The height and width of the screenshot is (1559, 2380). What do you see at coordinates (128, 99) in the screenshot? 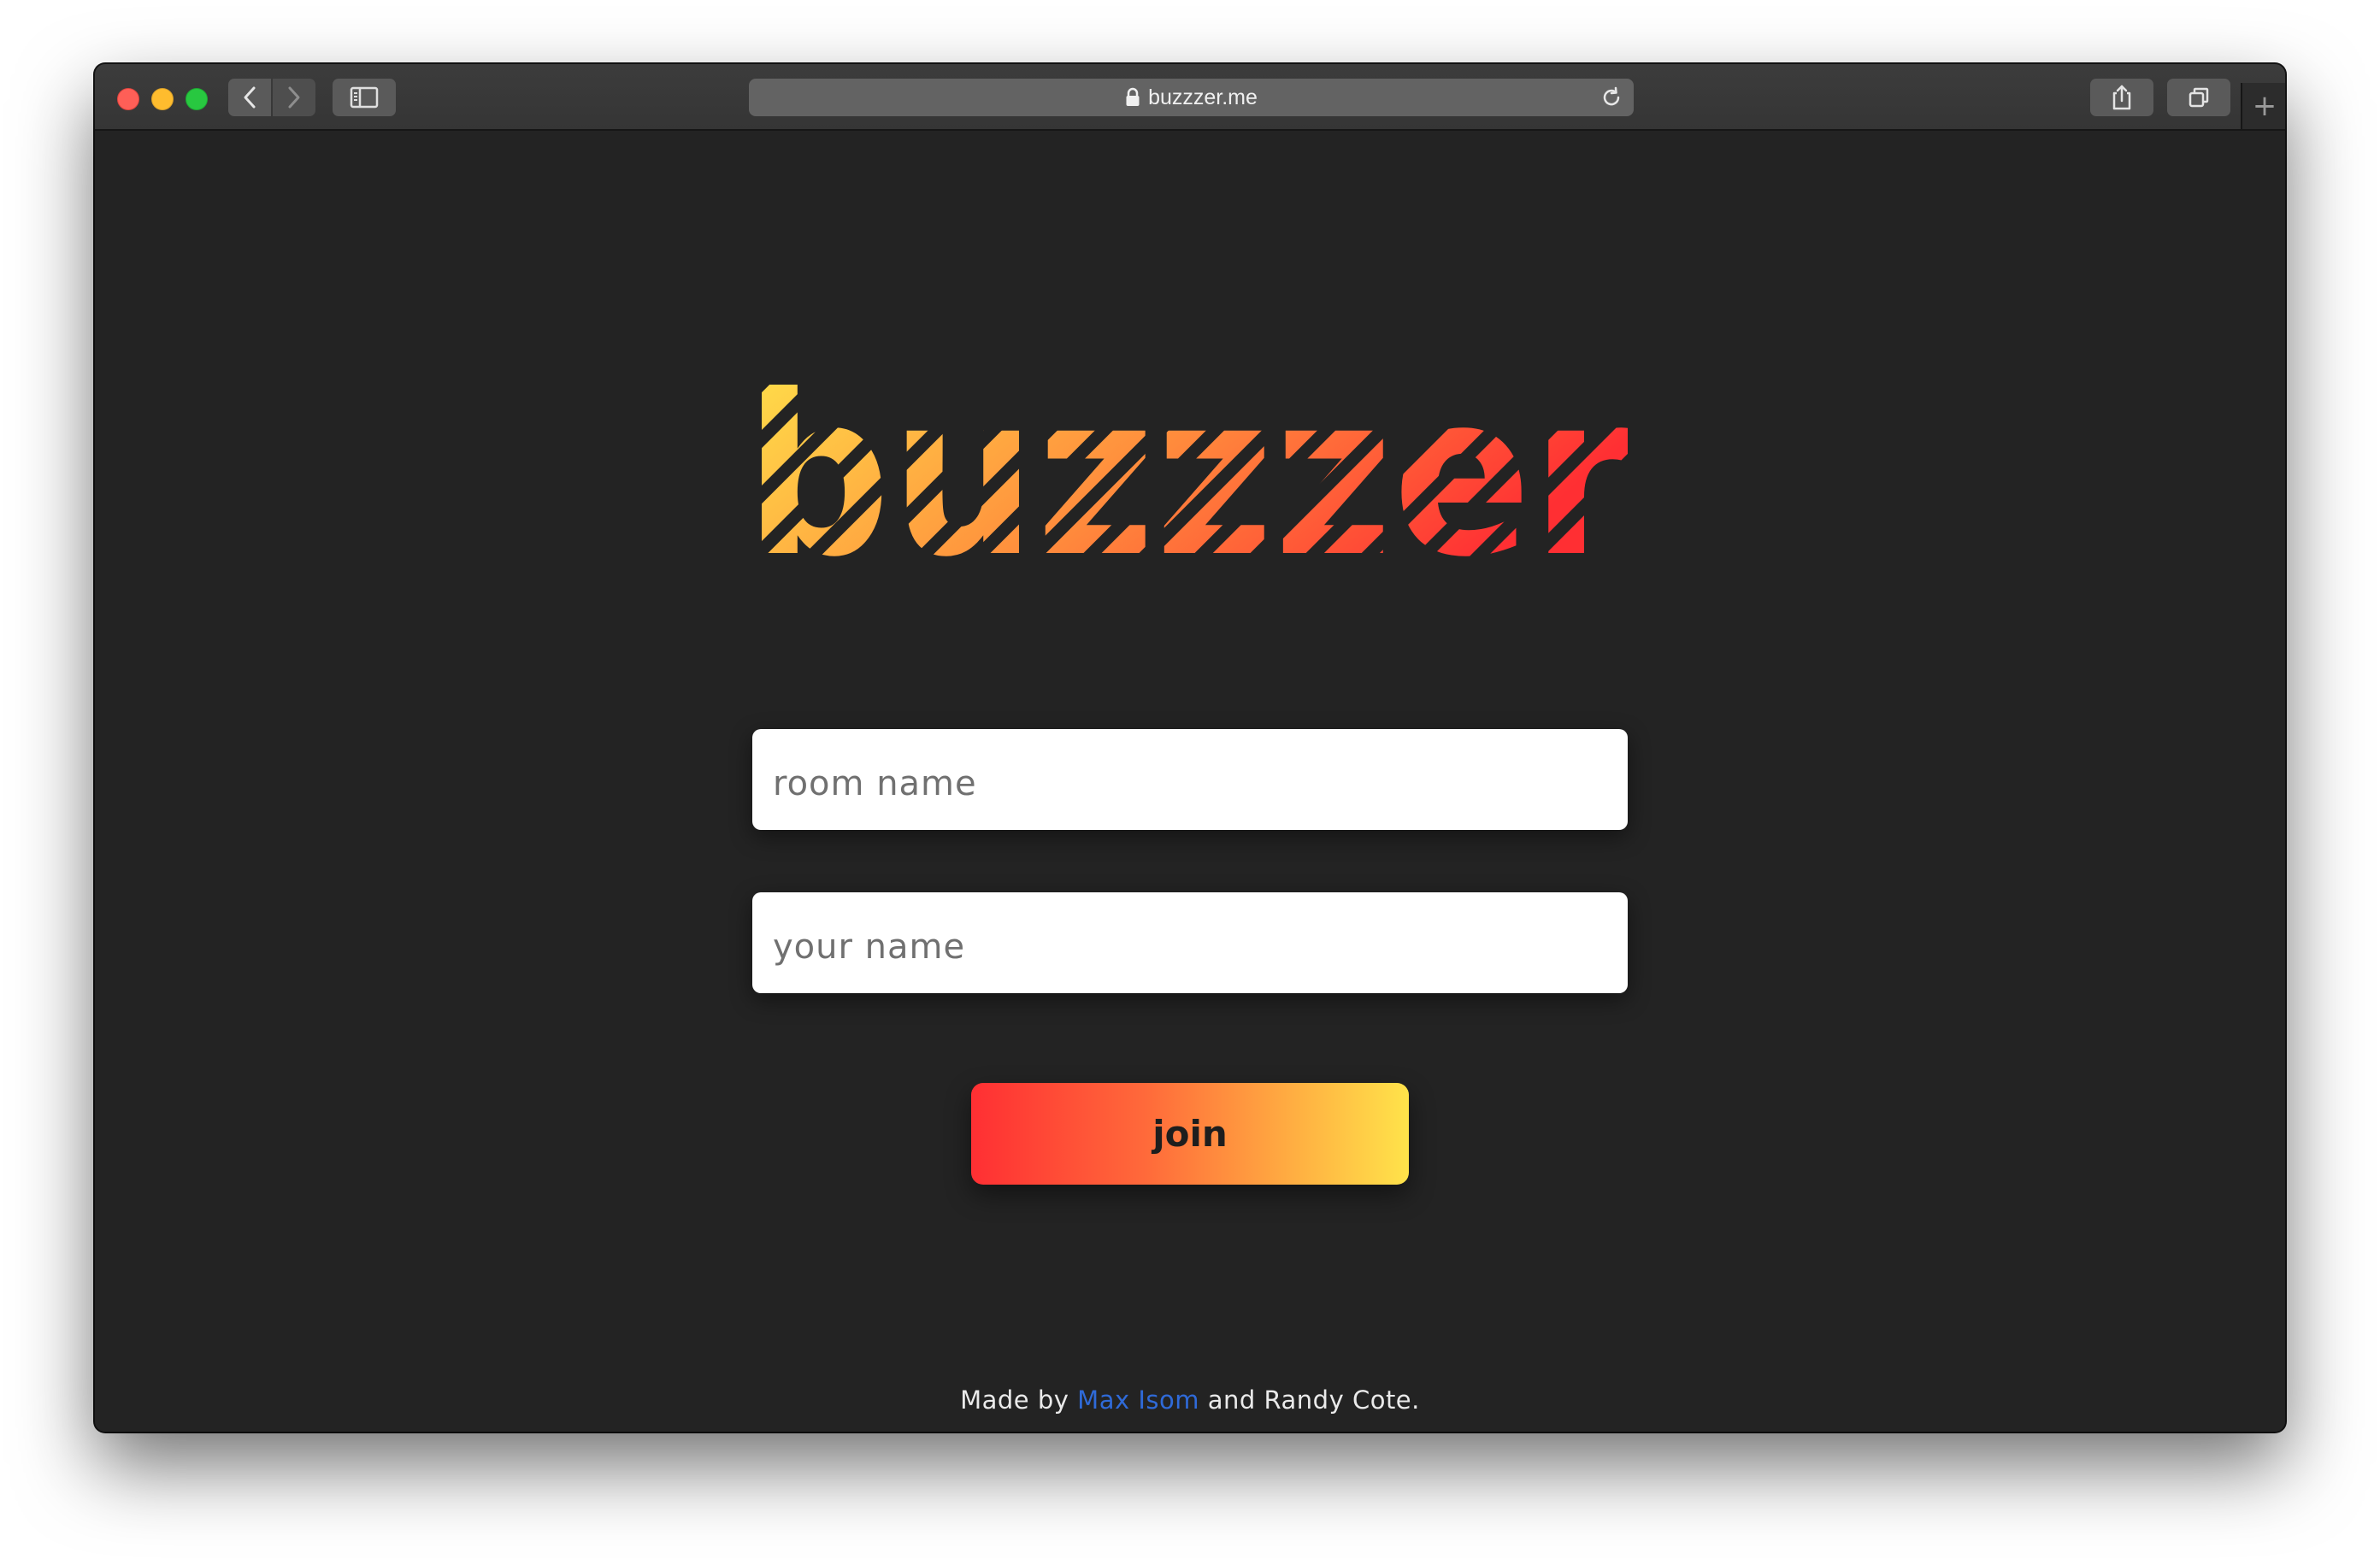
I see `close-window-button` at bounding box center [128, 99].